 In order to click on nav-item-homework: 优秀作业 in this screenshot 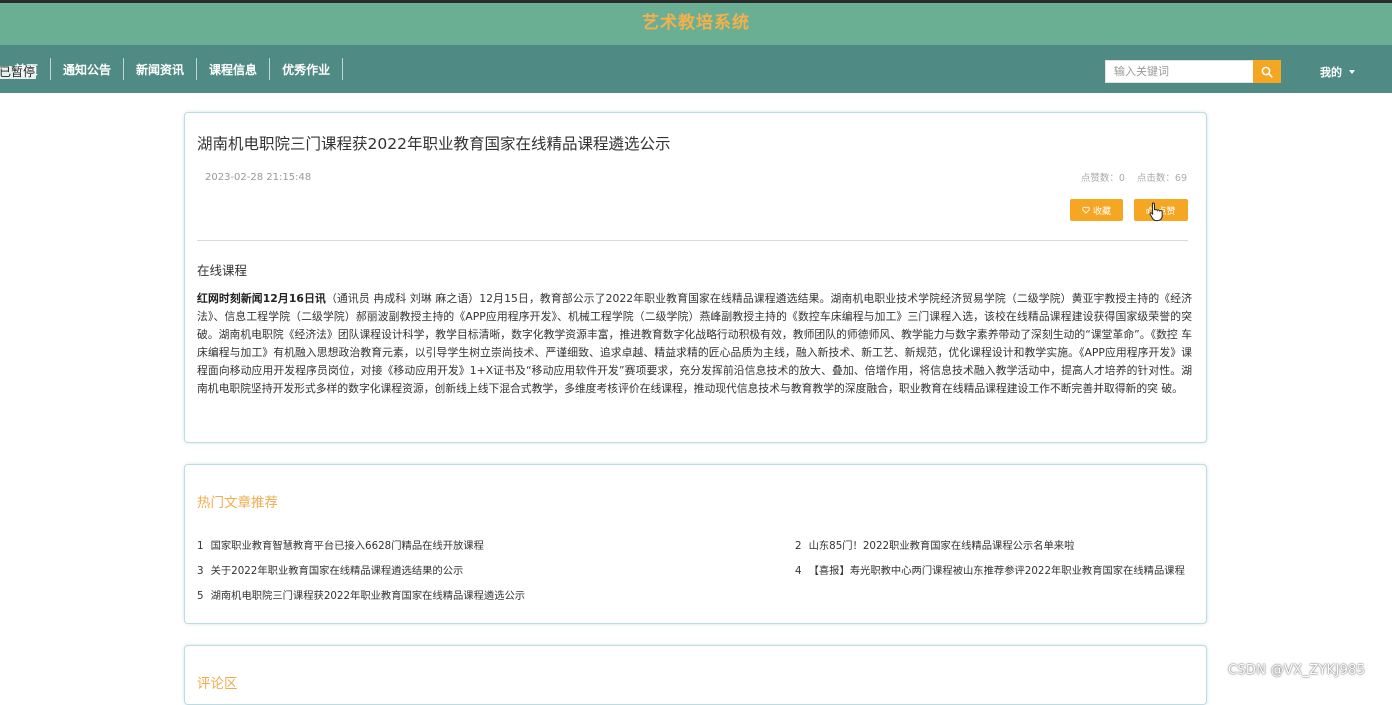, I will do `click(307, 69)`.